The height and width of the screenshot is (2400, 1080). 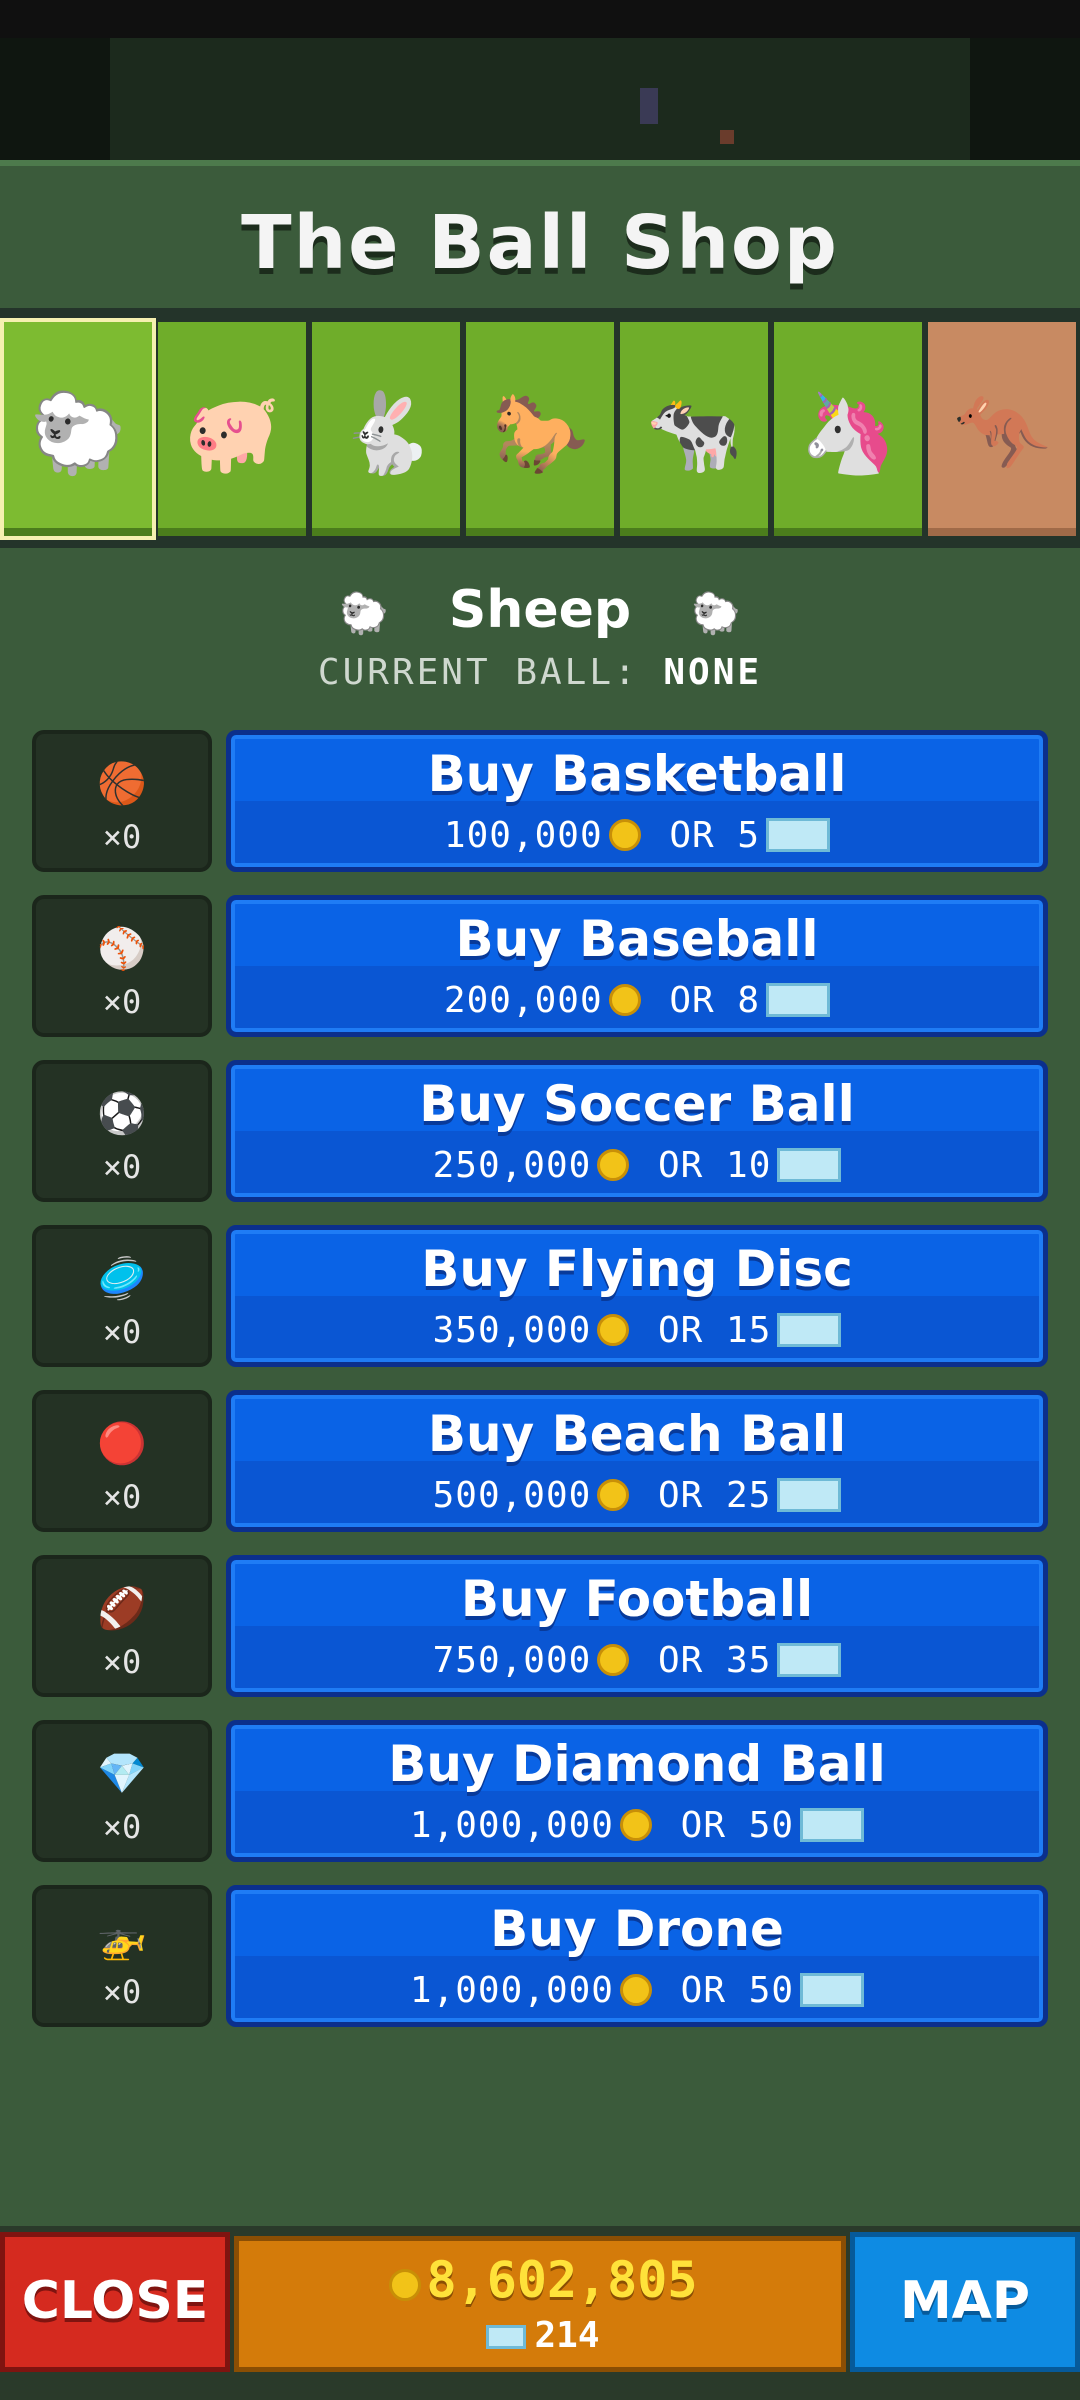 I want to click on price: 350,000 OR 15, so click(x=637, y=1330).